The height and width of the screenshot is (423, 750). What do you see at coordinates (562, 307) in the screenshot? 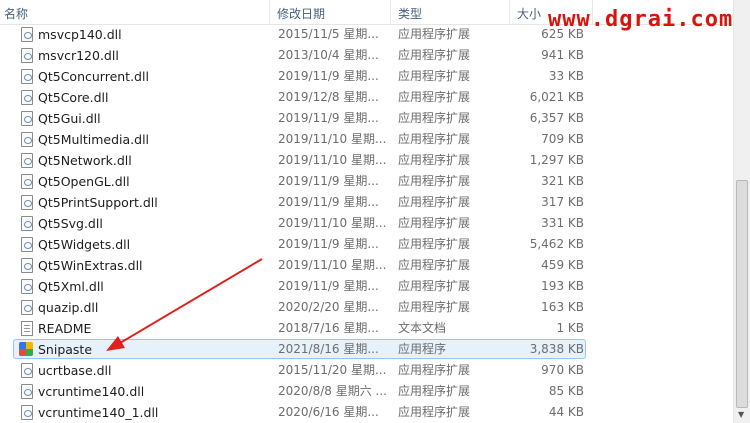
I see `file-size: 163 KB` at bounding box center [562, 307].